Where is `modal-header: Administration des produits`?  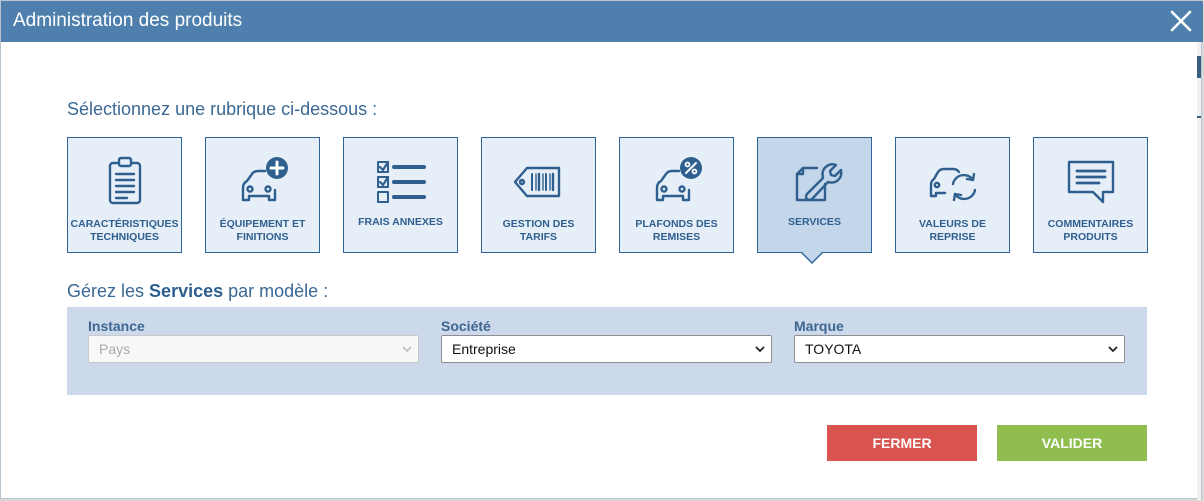
modal-header: Administration des produits is located at coordinates (602, 21).